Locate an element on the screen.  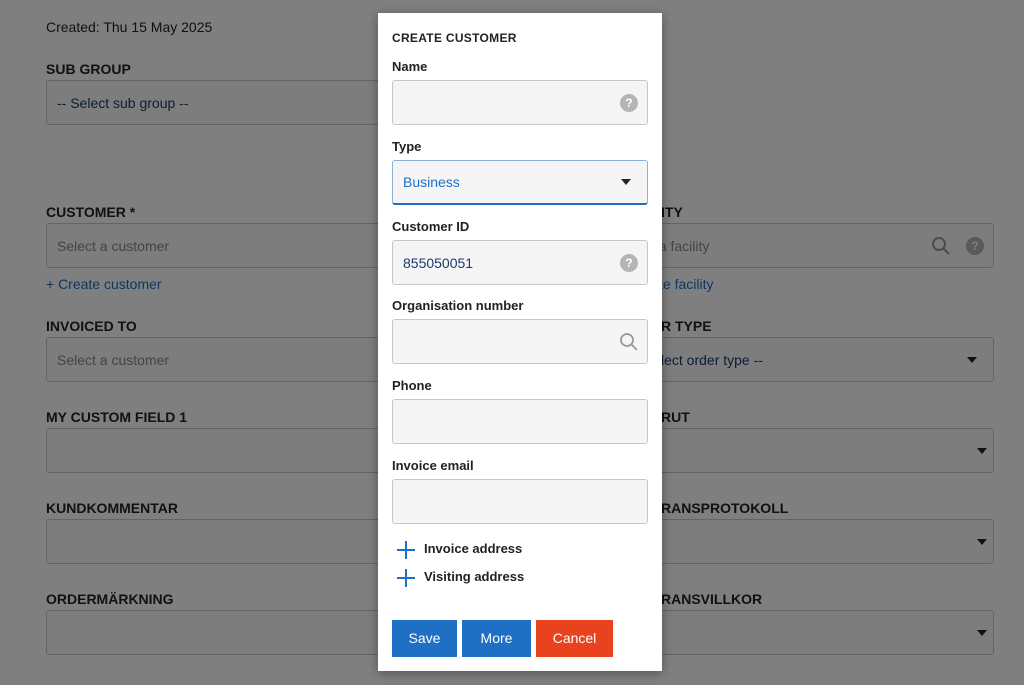
save-button: Save is located at coordinates (424, 638).